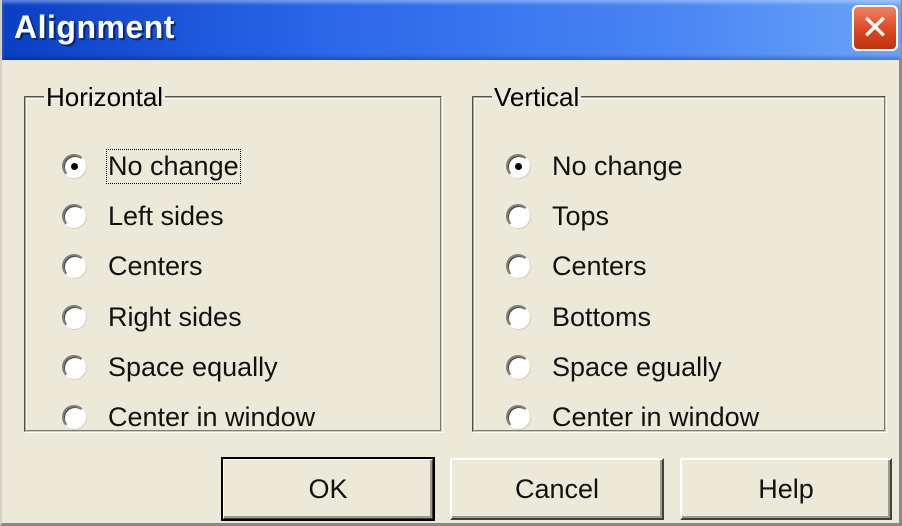 This screenshot has height=526, width=902. I want to click on radio-vertical-center-in-window: Center in window, so click(632, 417).